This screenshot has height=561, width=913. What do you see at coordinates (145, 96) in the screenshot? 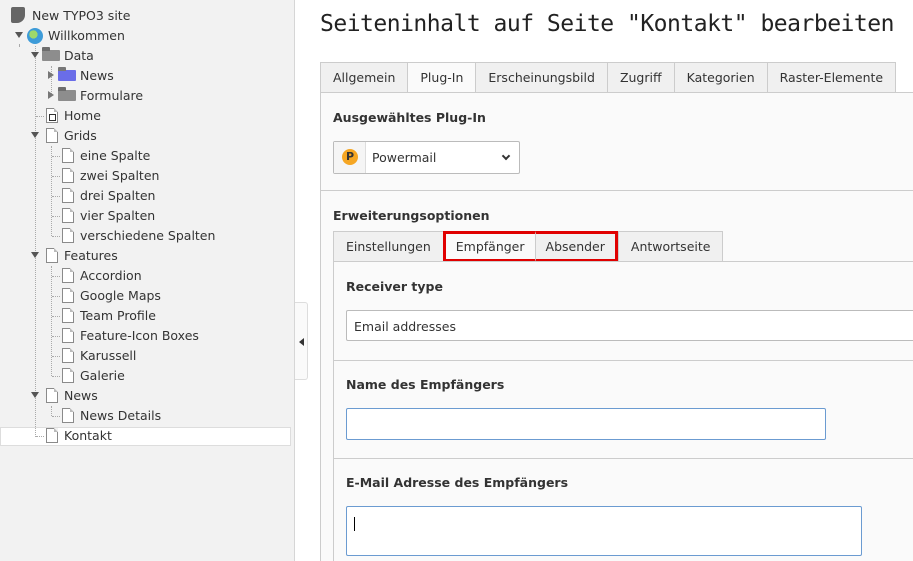
I see `tree-item-formulare: Formulare` at bounding box center [145, 96].